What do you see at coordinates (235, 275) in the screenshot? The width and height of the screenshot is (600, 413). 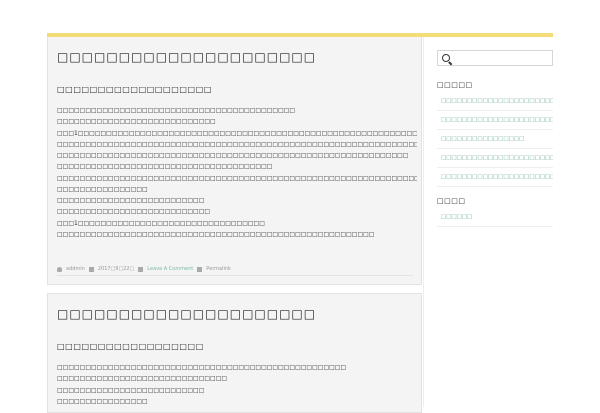 I see `divider` at bounding box center [235, 275].